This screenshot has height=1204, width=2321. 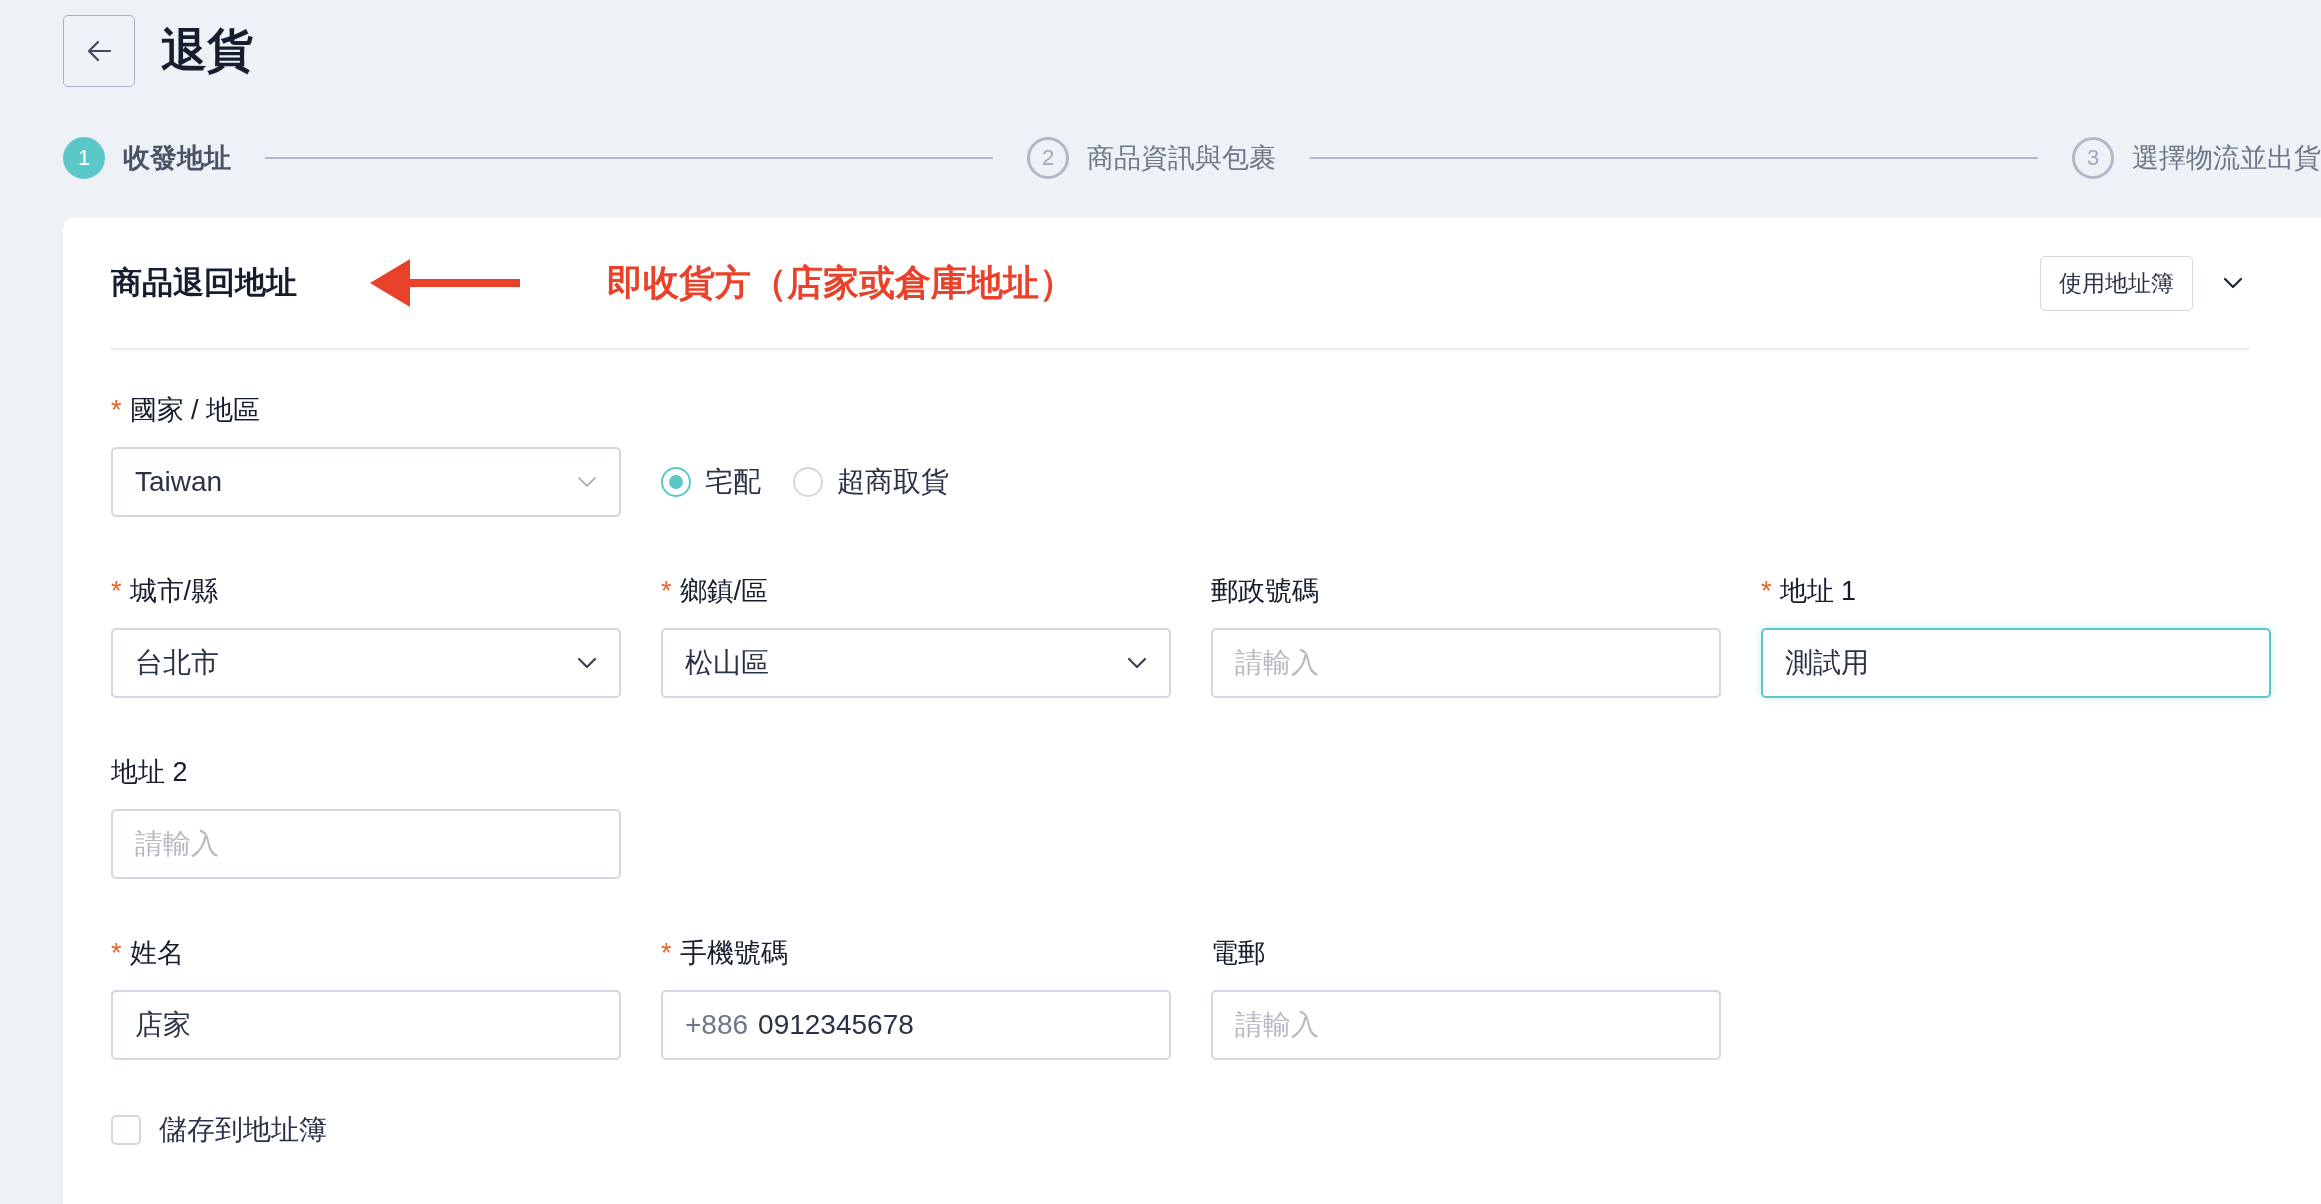 I want to click on annotation-text: 即收貨方（店家或倉庫地址）, so click(x=841, y=282).